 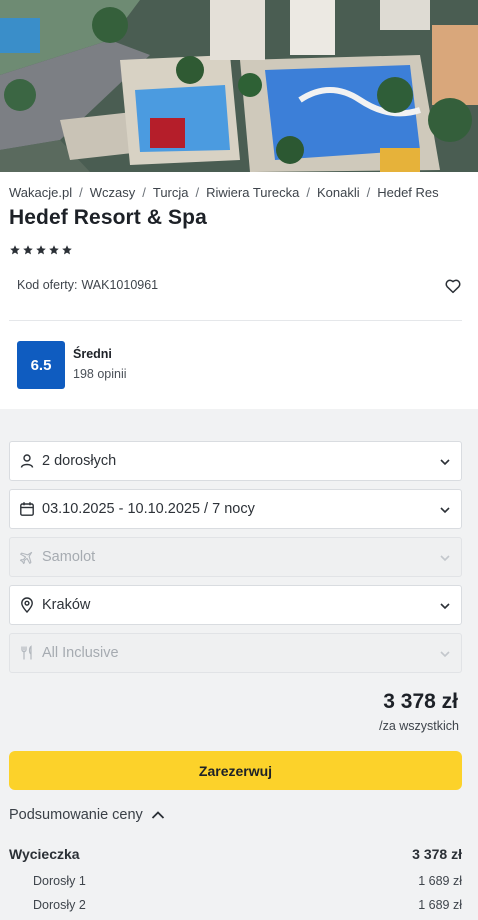 What do you see at coordinates (235, 854) in the screenshot?
I see `trip-price-row: Wycieczka 3 378 zł` at bounding box center [235, 854].